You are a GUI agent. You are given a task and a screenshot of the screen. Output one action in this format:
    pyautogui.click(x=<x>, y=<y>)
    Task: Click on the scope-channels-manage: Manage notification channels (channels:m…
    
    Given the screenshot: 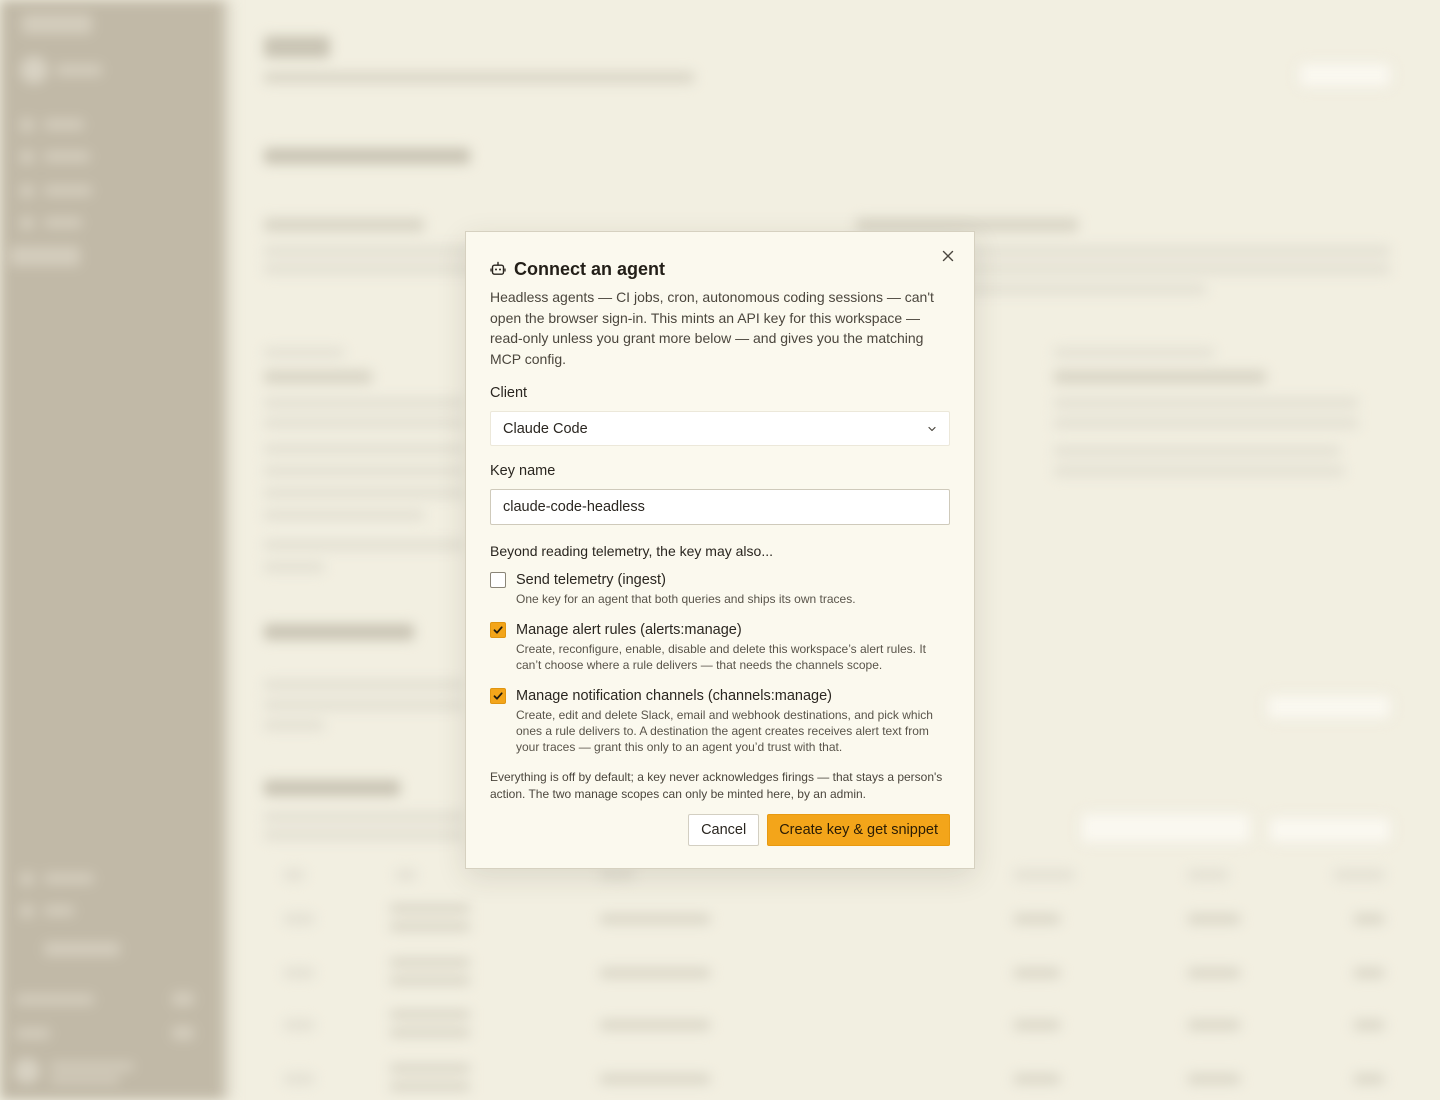 What is the action you would take?
    pyautogui.click(x=720, y=721)
    